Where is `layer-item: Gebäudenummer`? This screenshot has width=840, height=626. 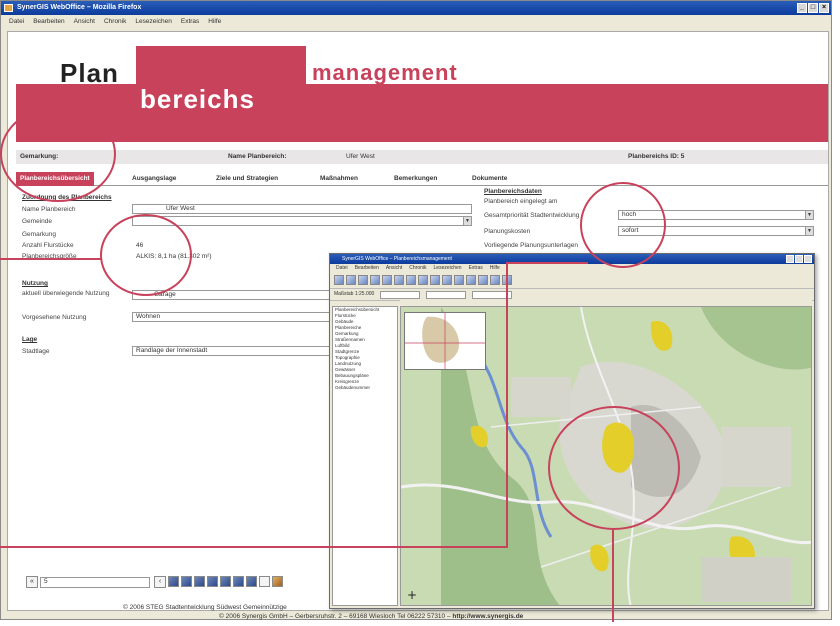
layer-item: Gebäudenummer is located at coordinates (365, 388).